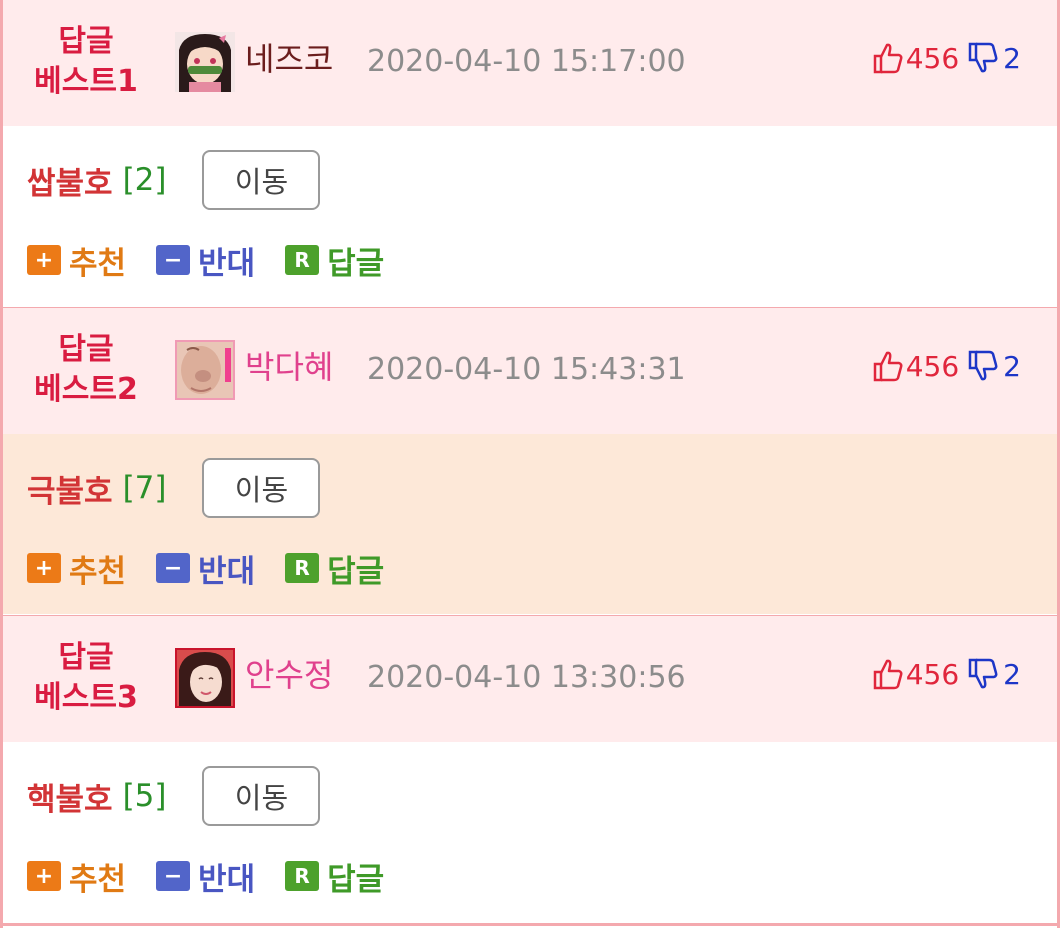 The height and width of the screenshot is (928, 1060). Describe the element at coordinates (289, 675) in the screenshot. I see `nickname: 안수정` at that location.